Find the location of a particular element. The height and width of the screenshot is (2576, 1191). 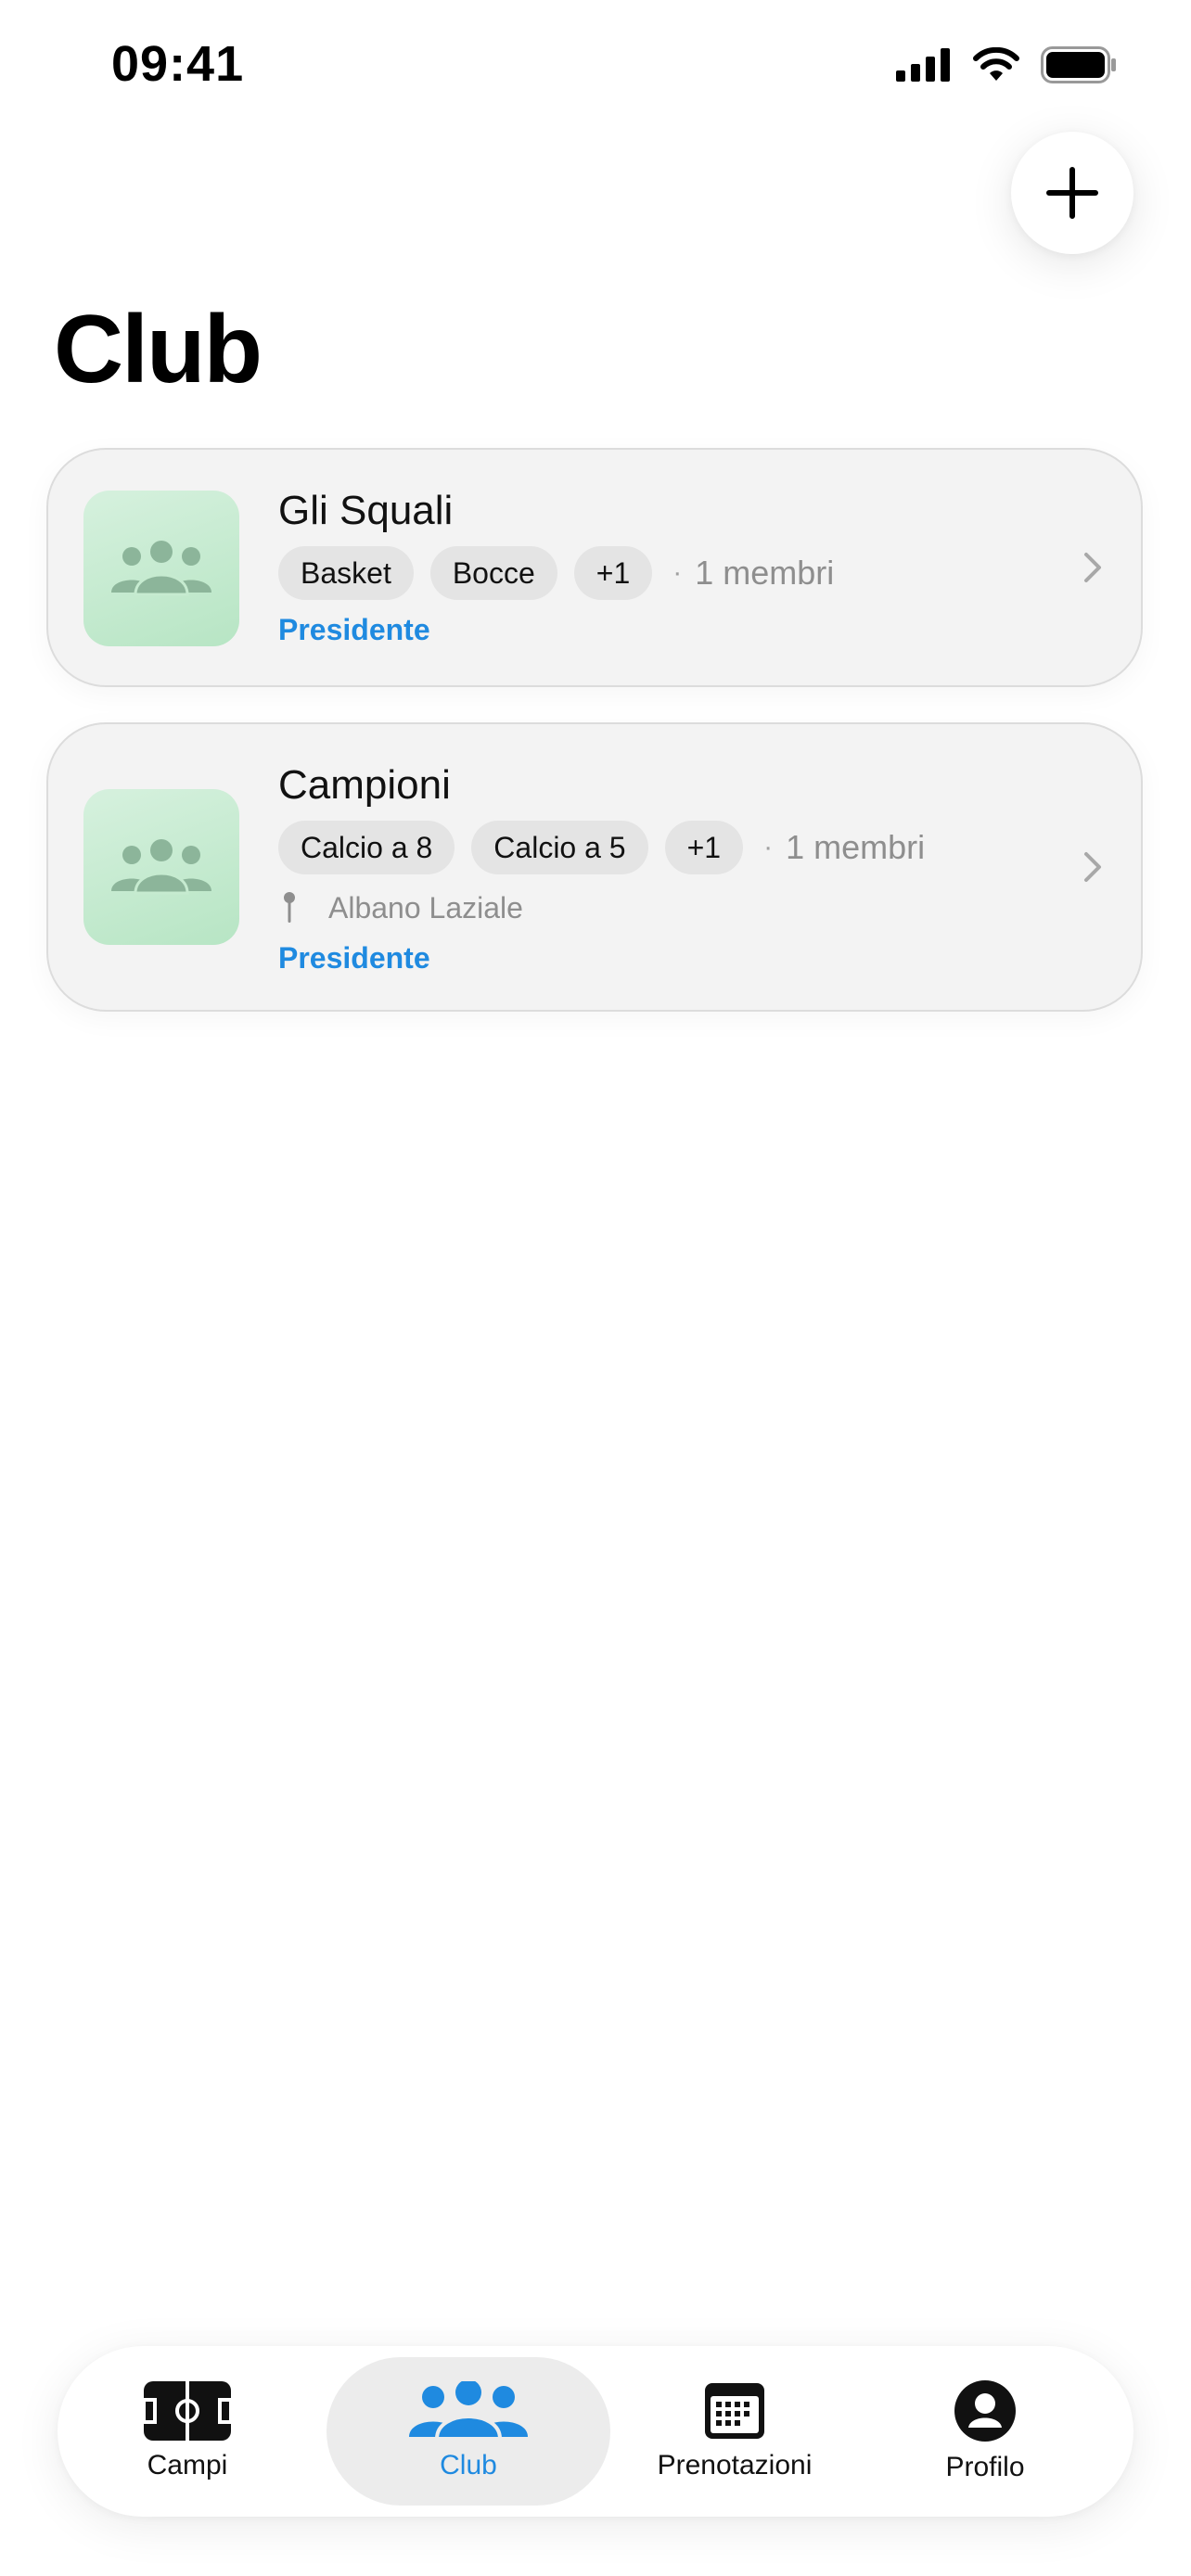

person-circle-icon is located at coordinates (985, 2411).